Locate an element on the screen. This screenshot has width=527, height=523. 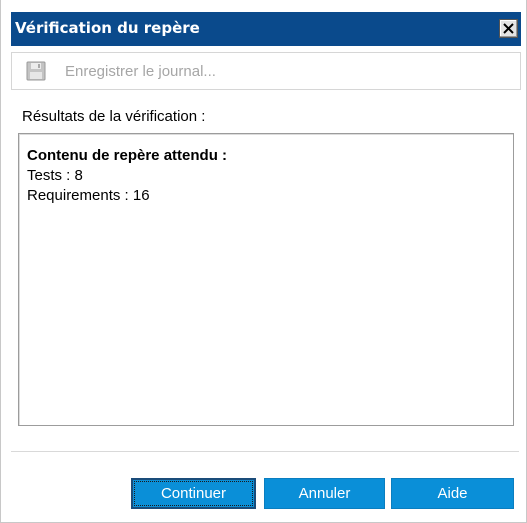
cancel-button: Annuler is located at coordinates (324, 493).